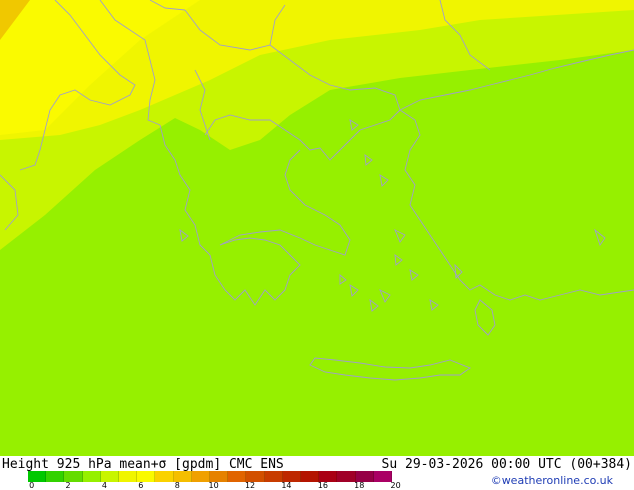 This screenshot has height=490, width=634. Describe the element at coordinates (322, 485) in the screenshot. I see `scale-tick-label: 16` at that location.